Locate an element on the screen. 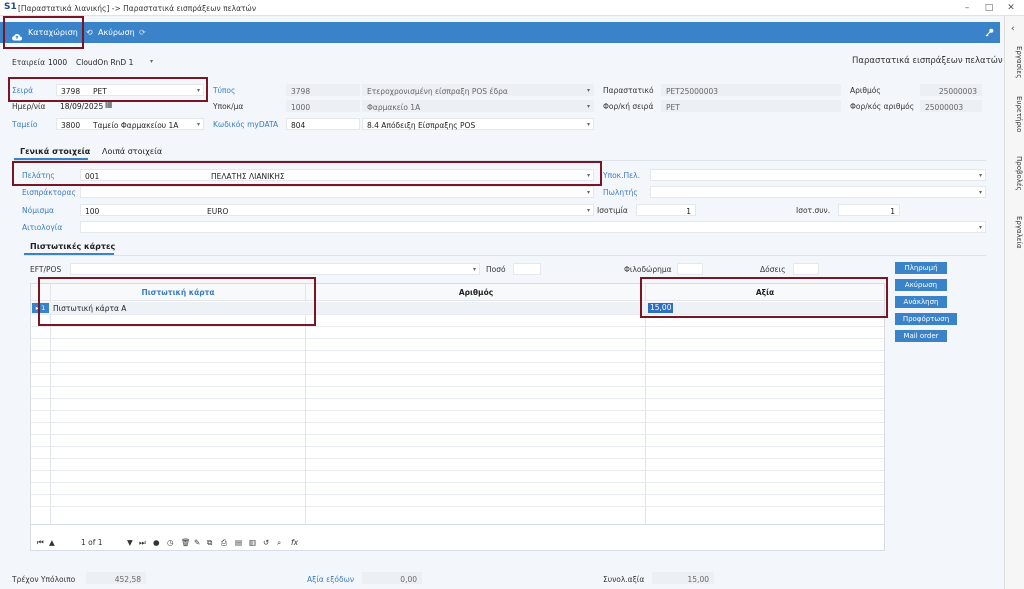 This screenshot has height=589, width=1024. branch-name: Φαρμακείο 1Α is located at coordinates (394, 107).